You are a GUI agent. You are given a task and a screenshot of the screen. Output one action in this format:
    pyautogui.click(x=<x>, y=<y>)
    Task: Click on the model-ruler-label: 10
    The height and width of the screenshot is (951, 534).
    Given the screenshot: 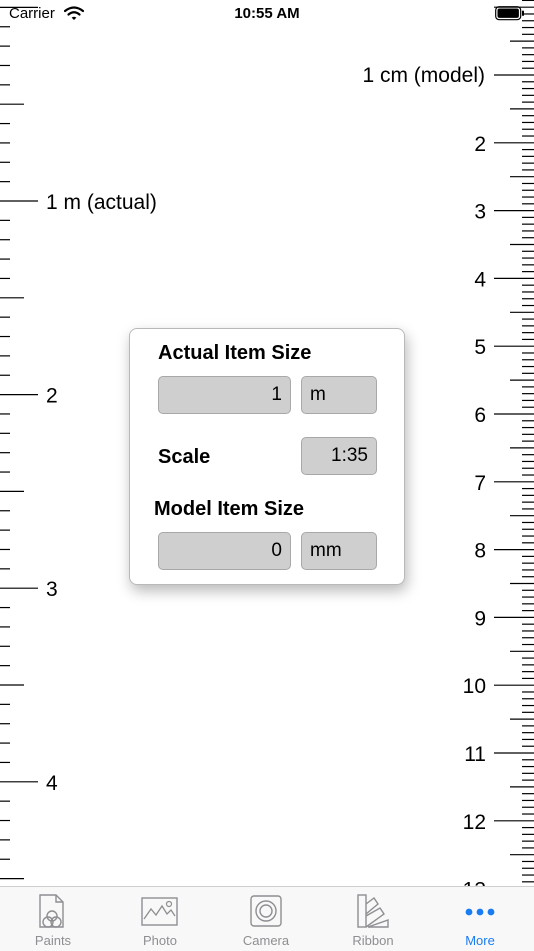 What is the action you would take?
    pyautogui.click(x=474, y=686)
    